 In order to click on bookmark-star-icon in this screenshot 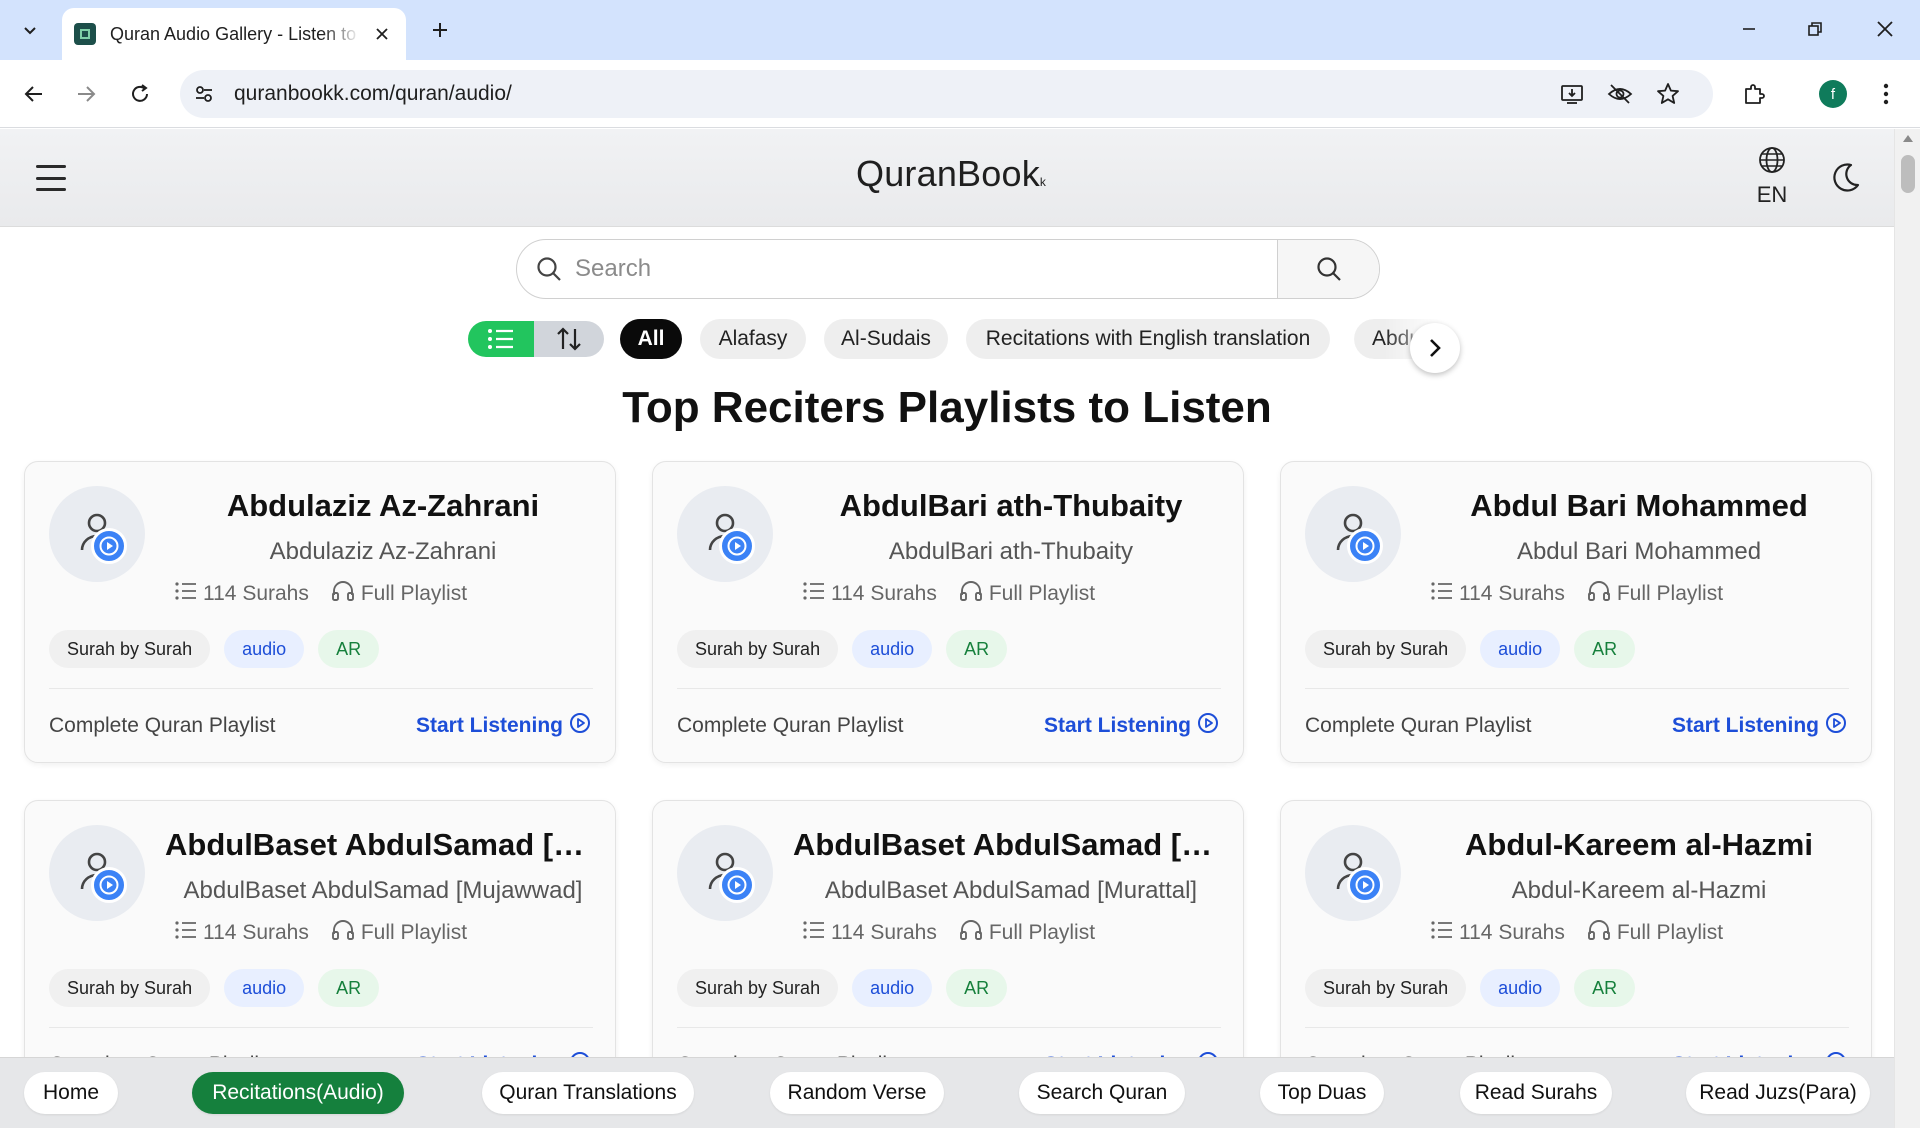, I will do `click(1668, 94)`.